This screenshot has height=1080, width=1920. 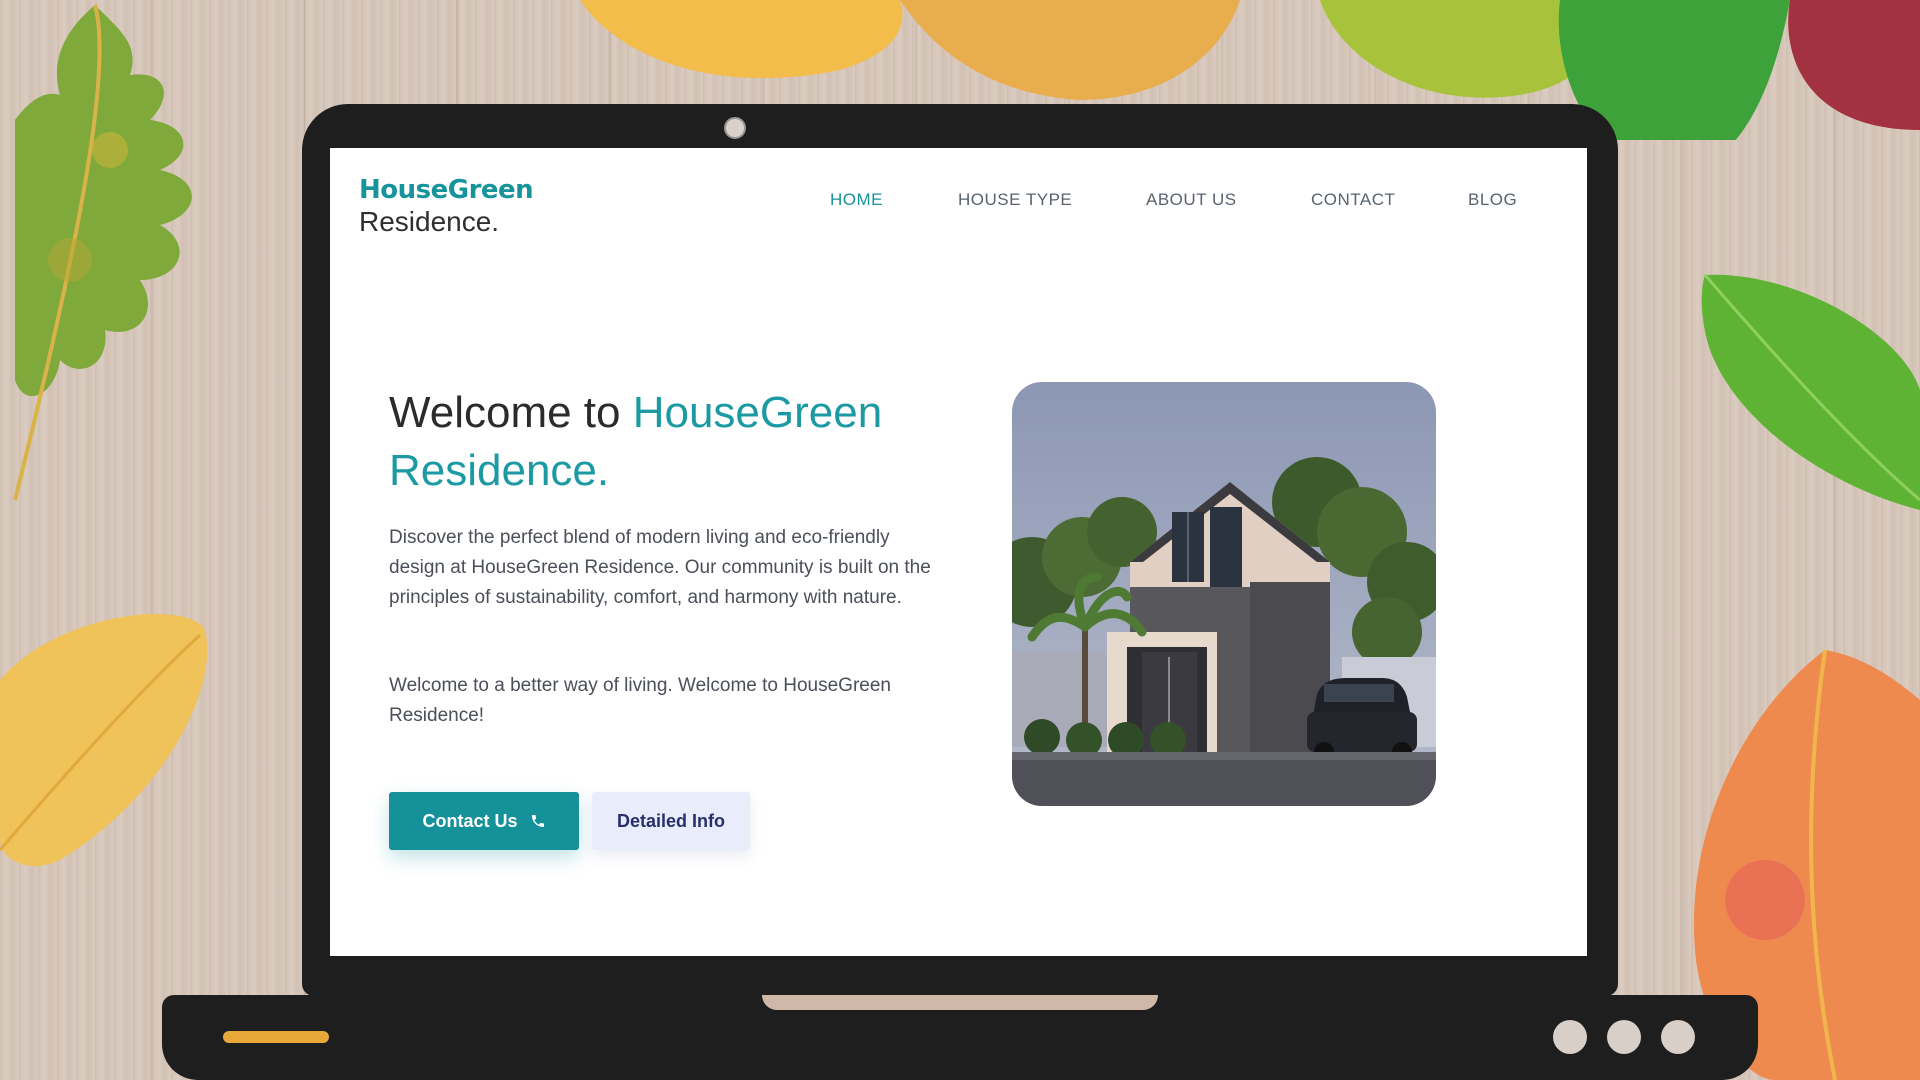 What do you see at coordinates (470, 820) in the screenshot?
I see `contact-us-label: Contact Us` at bounding box center [470, 820].